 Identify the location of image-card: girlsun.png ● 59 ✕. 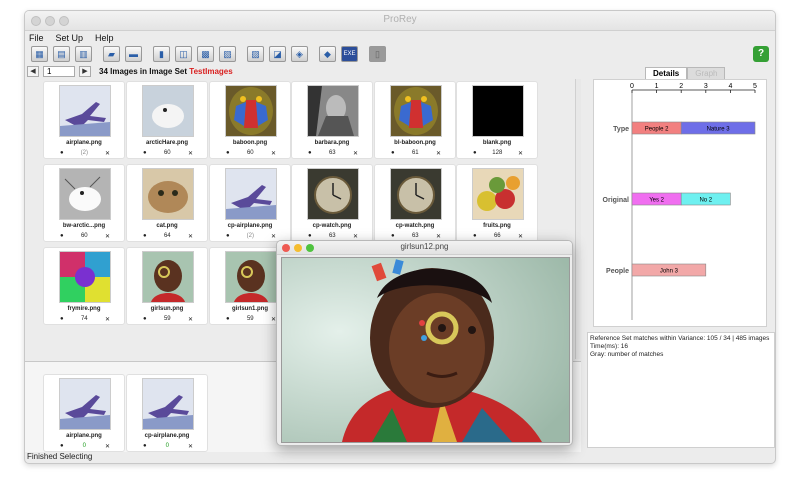
(167, 286).